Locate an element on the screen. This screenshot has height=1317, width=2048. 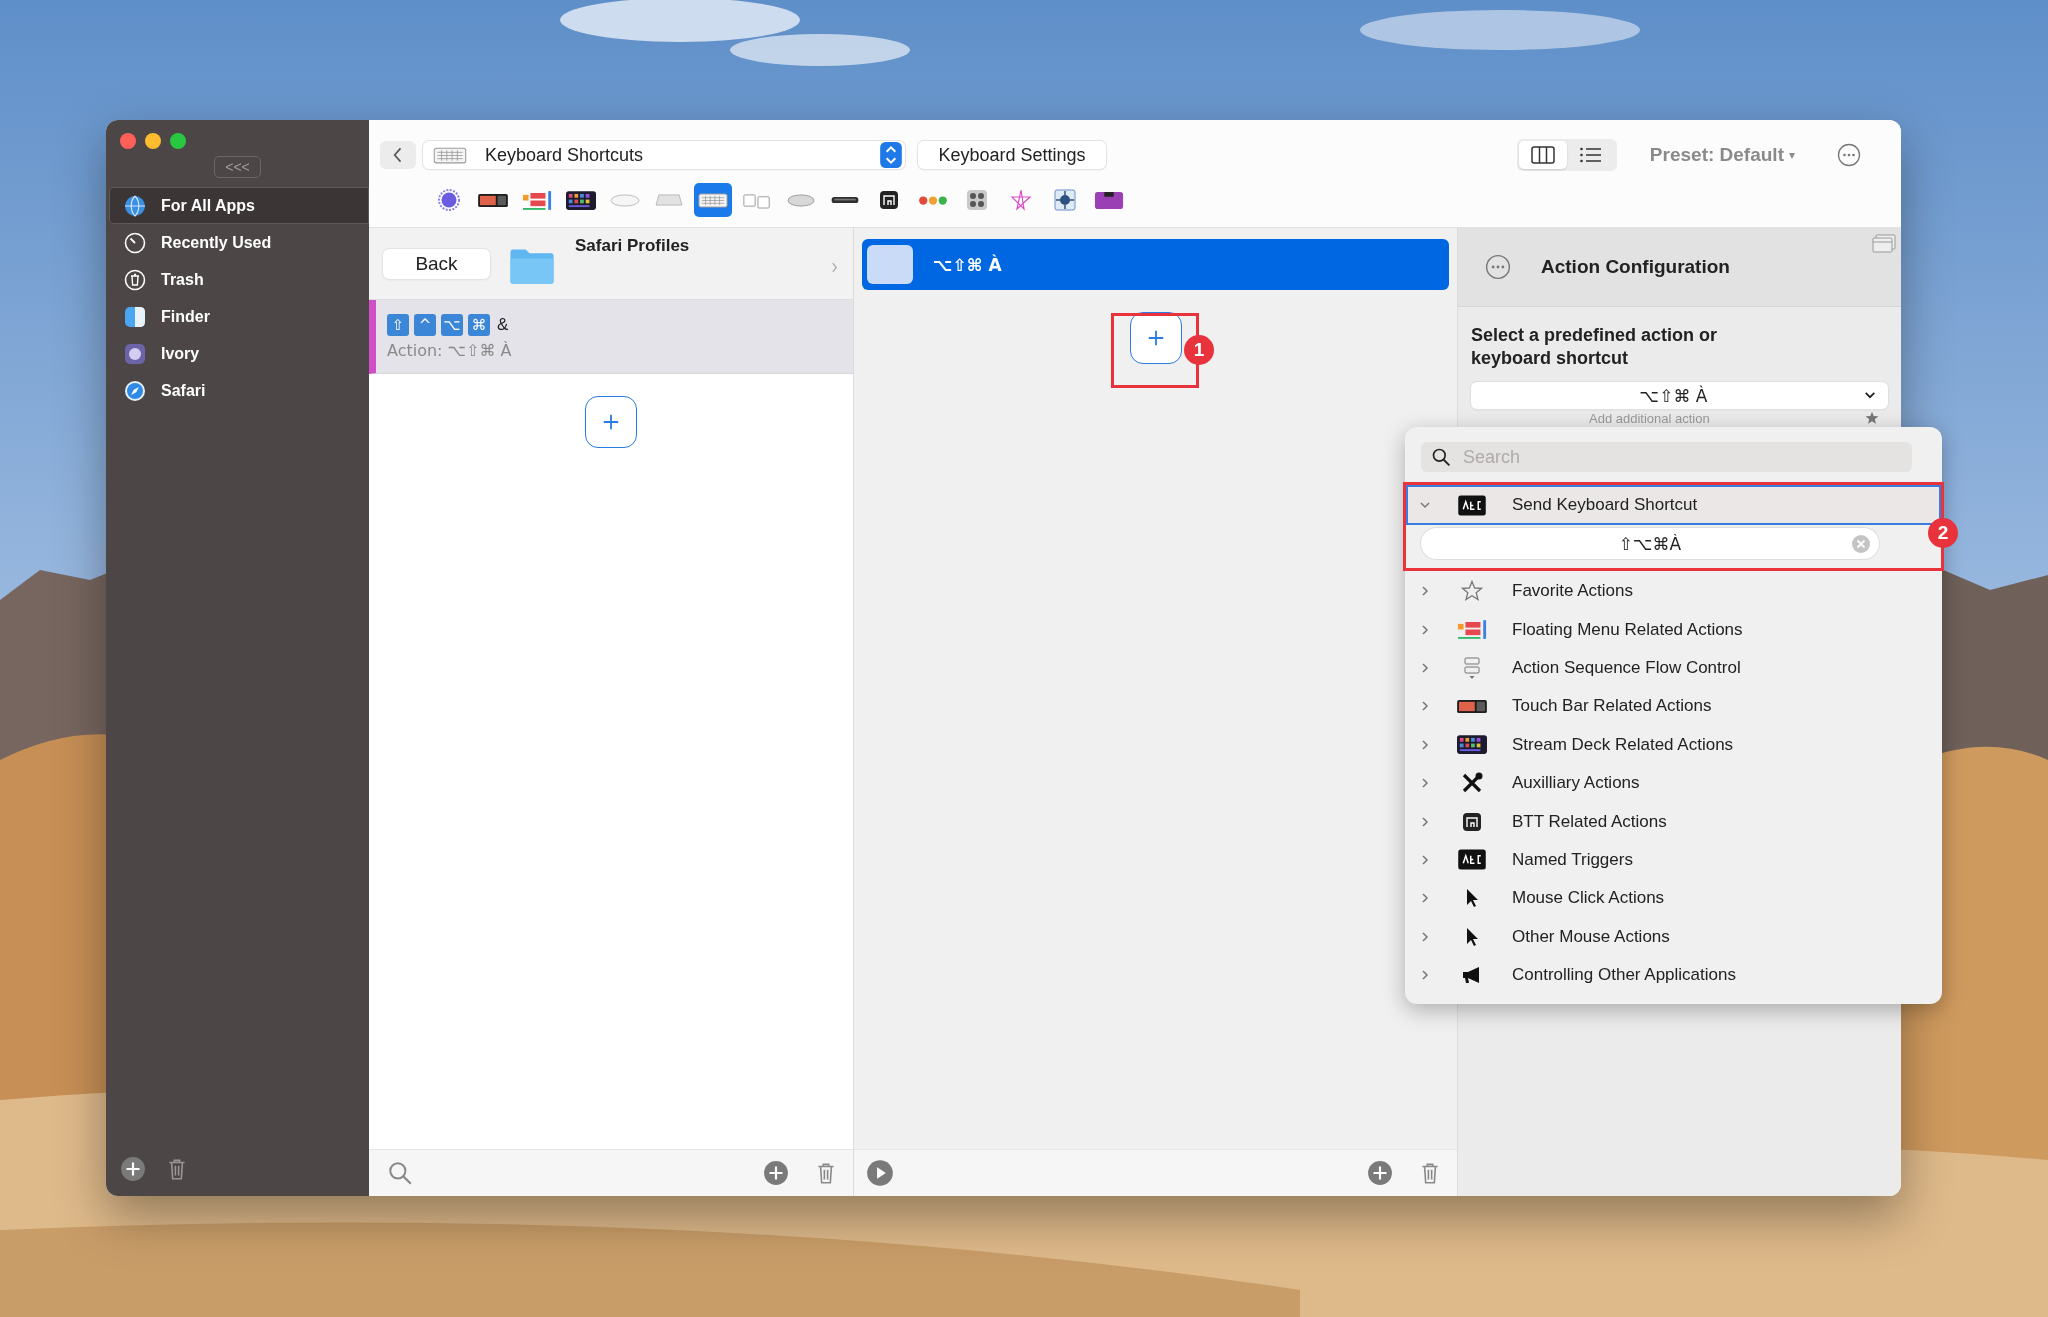
menu-item: Send Keyboard Shortcut is located at coordinates (1673, 505).